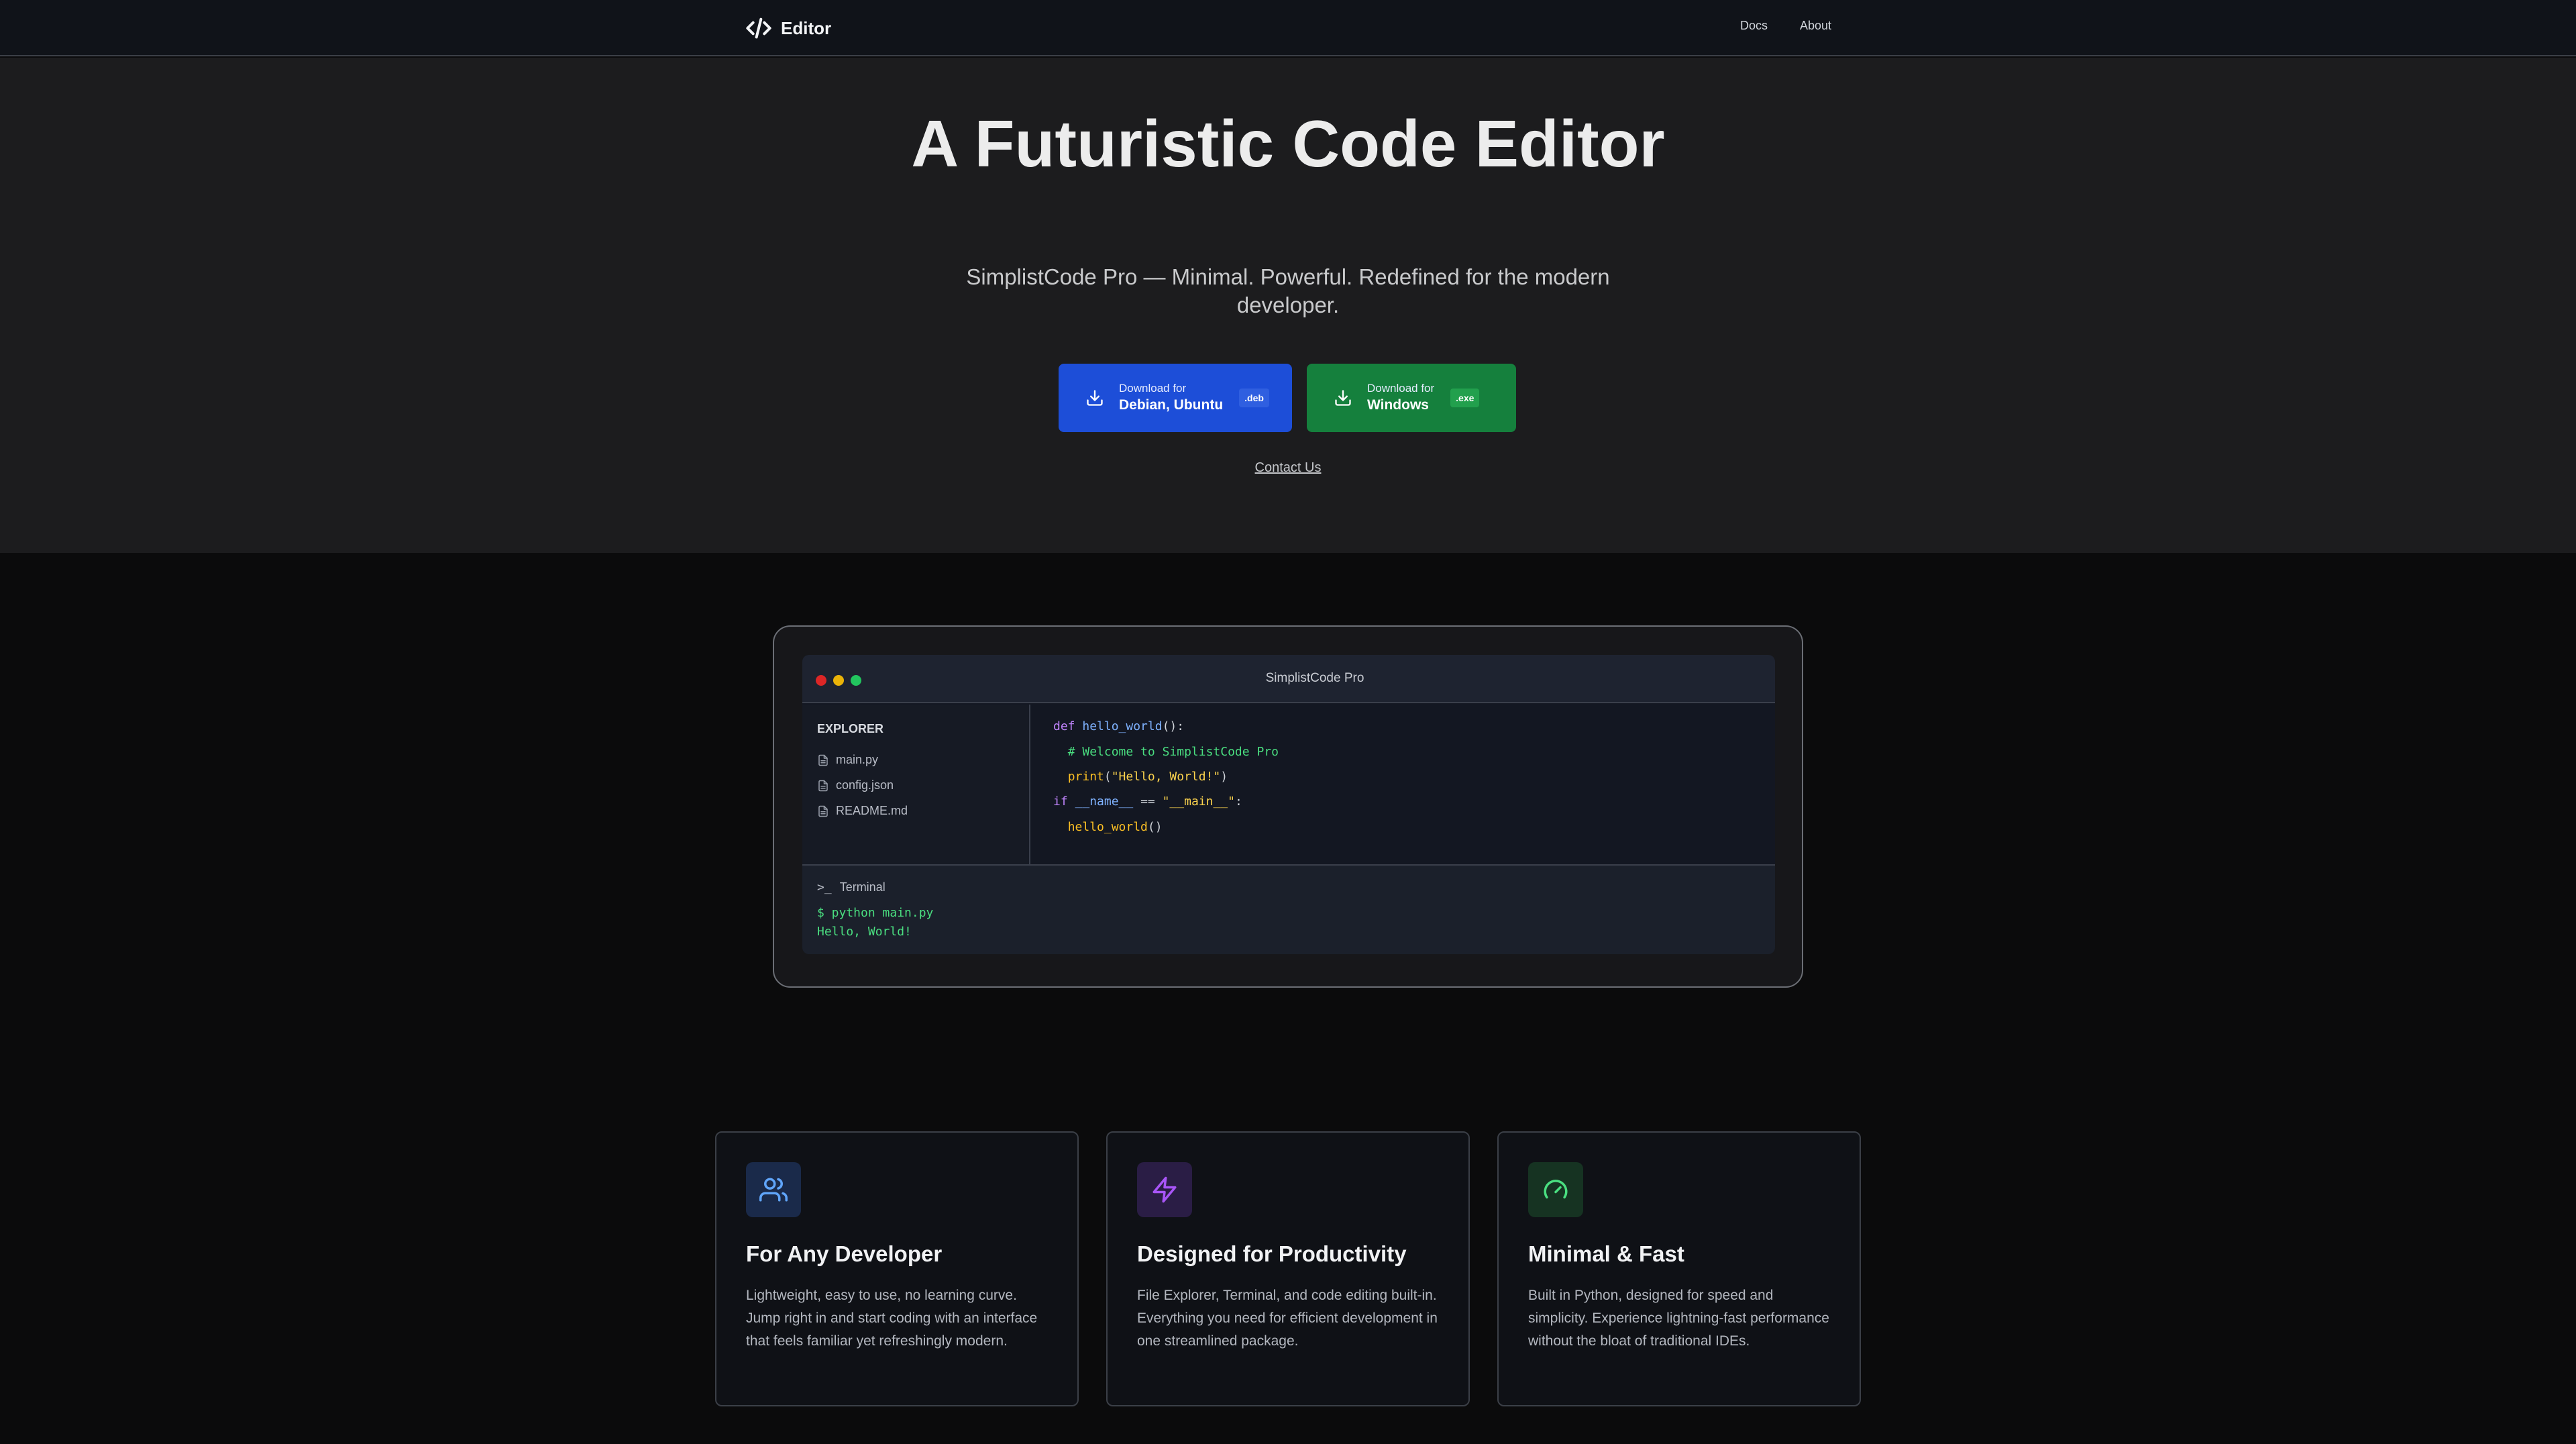 The width and height of the screenshot is (2576, 1444). I want to click on file-item-readme-md: README.md, so click(862, 811).